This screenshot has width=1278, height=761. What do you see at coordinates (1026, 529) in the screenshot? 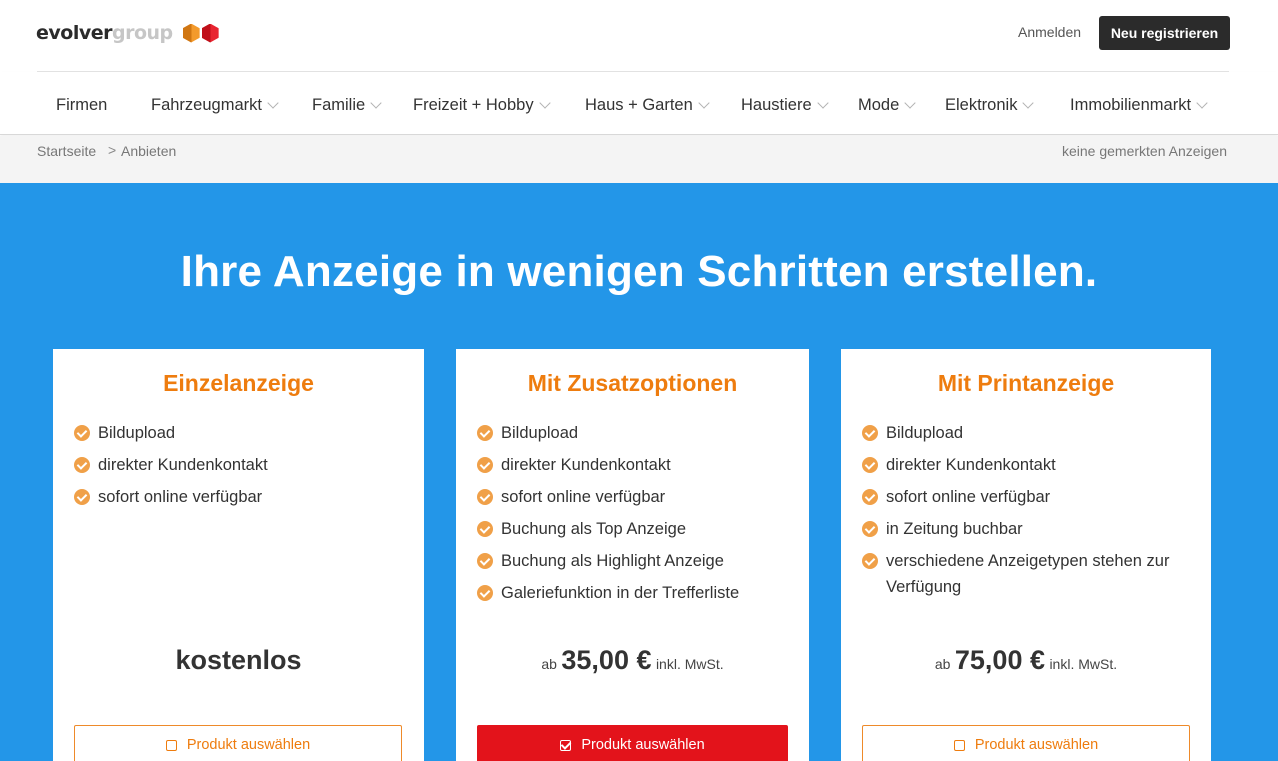
I see `feature-item: in Zeitung buchbar` at bounding box center [1026, 529].